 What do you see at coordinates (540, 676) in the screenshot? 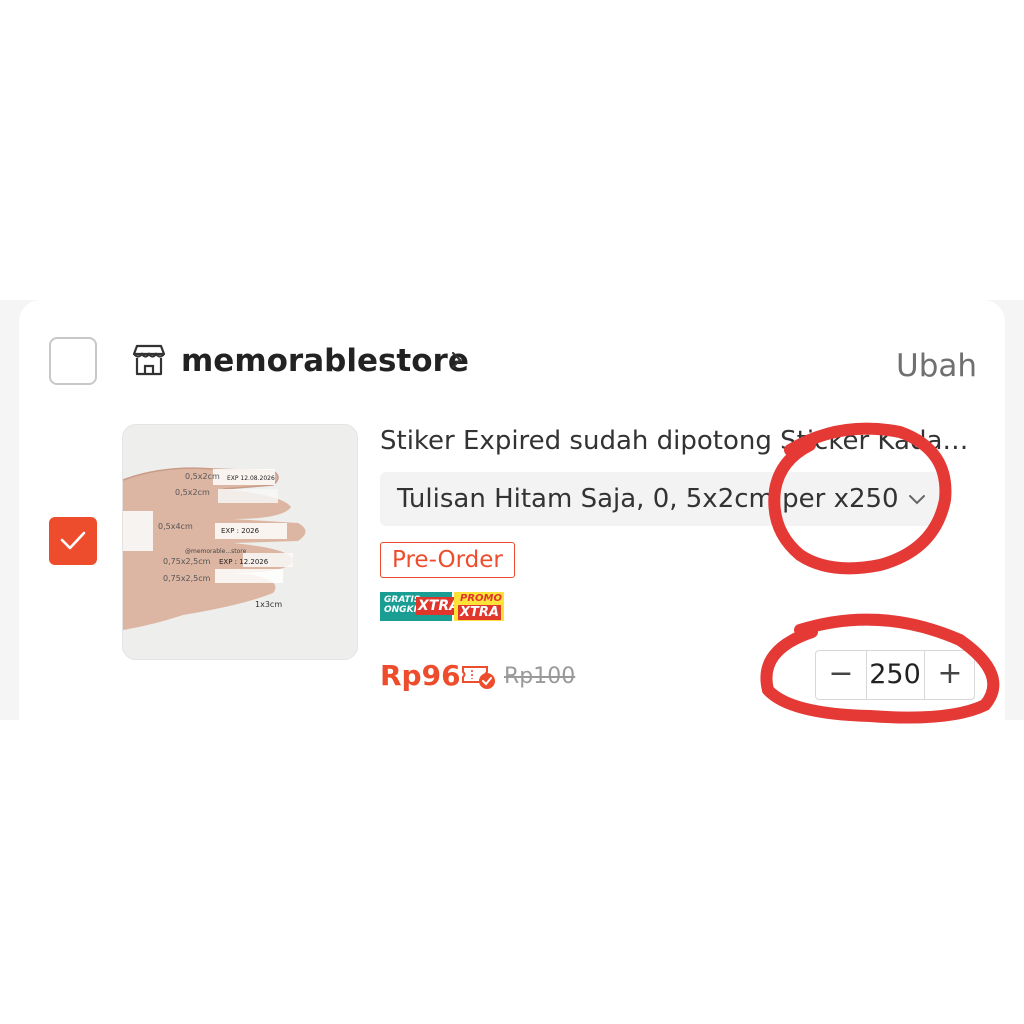
I see `original-price: Rp100` at bounding box center [540, 676].